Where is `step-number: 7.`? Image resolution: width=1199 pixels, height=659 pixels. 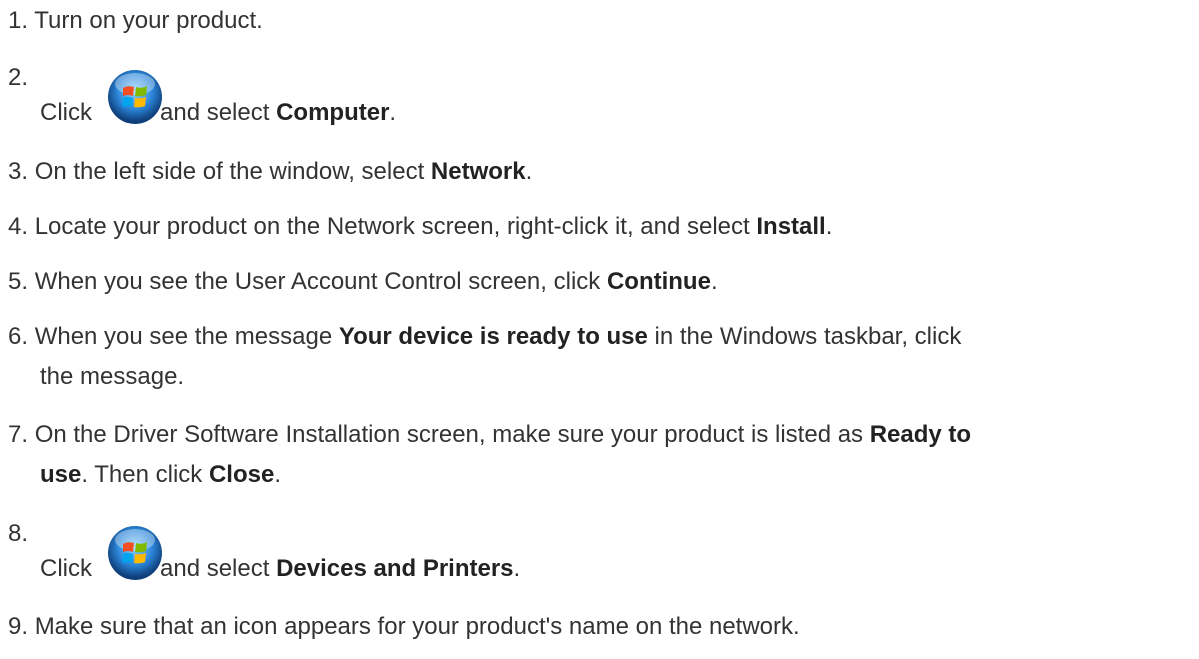 step-number: 7. is located at coordinates (18, 434).